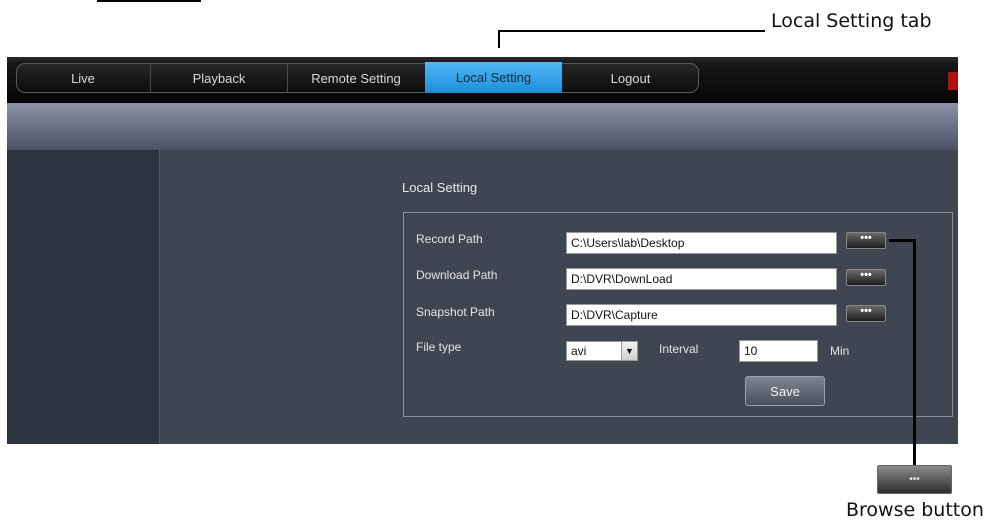 This screenshot has height=523, width=999. I want to click on tab-live: Live, so click(83, 78).